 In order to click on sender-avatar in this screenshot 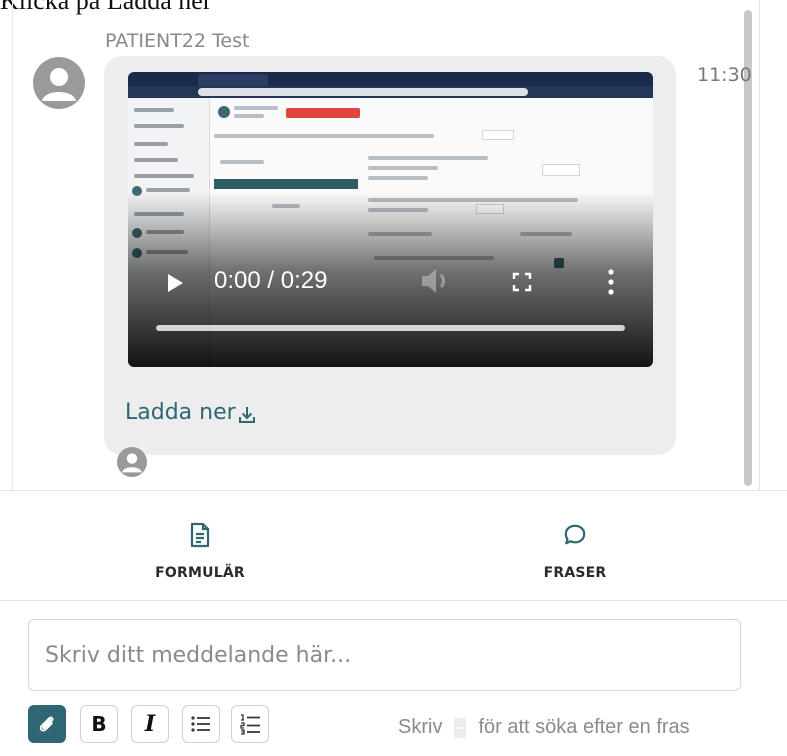, I will do `click(59, 83)`.